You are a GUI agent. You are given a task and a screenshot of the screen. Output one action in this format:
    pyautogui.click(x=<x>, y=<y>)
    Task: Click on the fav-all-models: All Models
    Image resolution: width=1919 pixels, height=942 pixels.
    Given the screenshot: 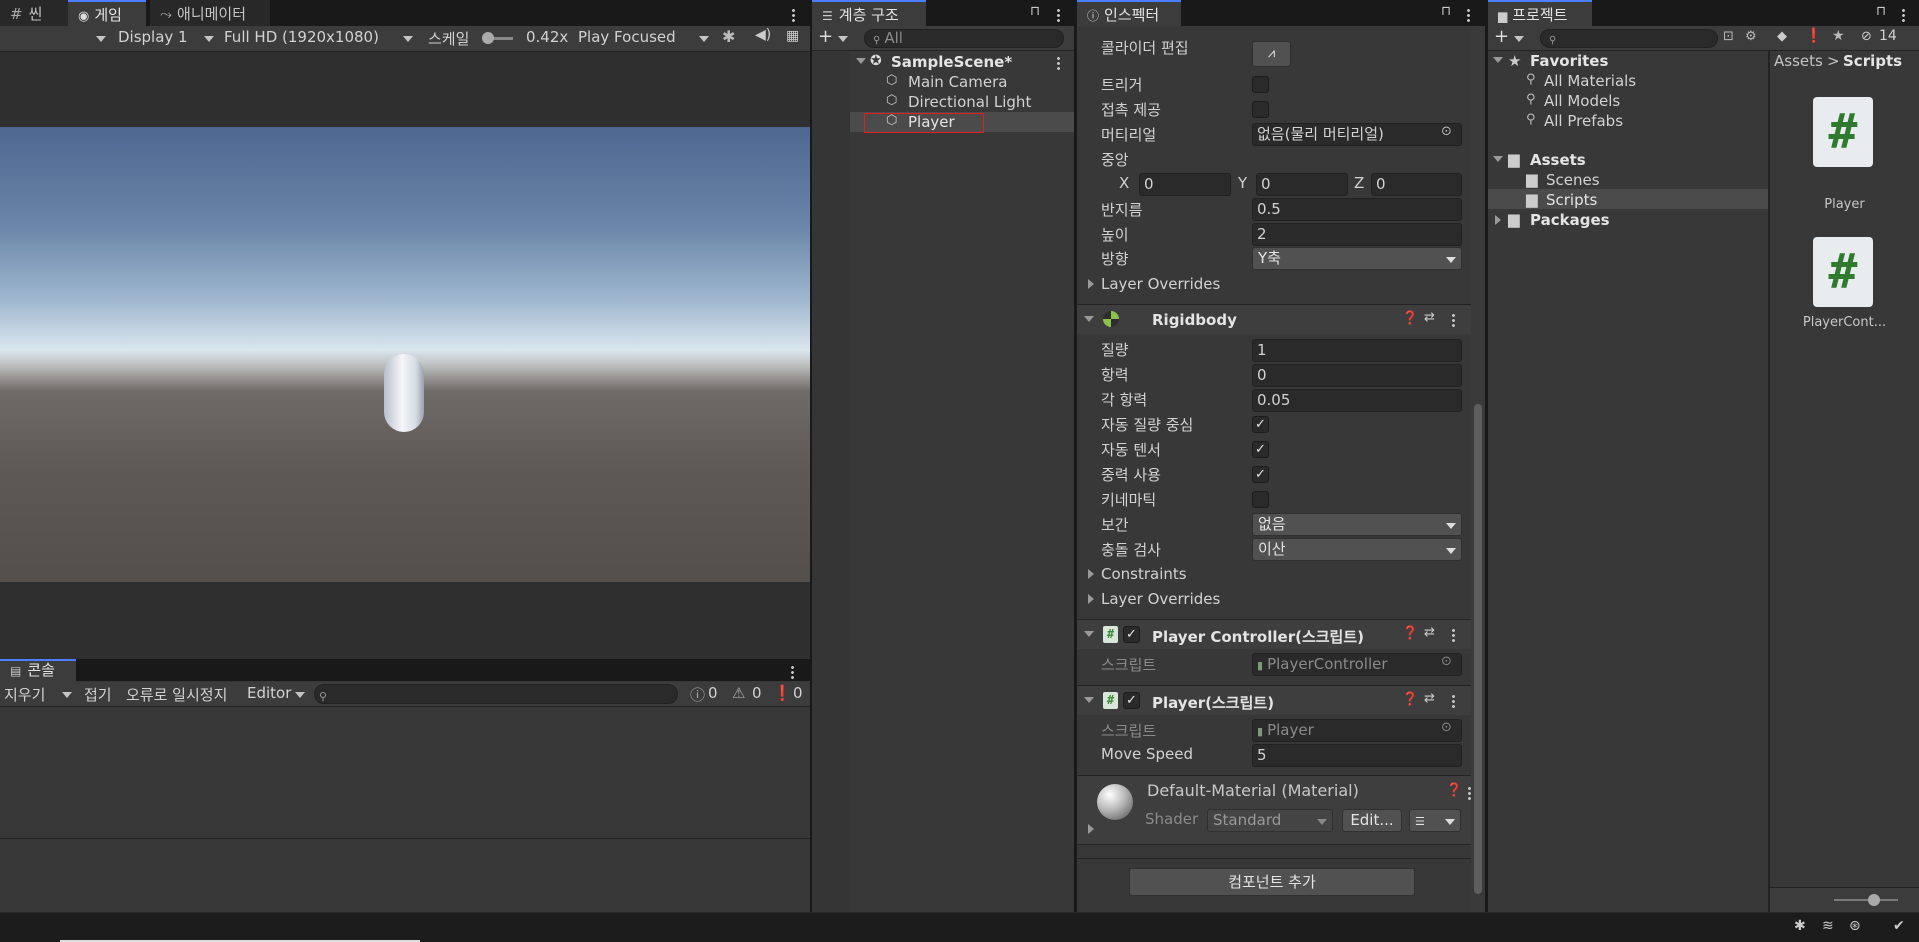 What is the action you would take?
    pyautogui.click(x=1582, y=101)
    